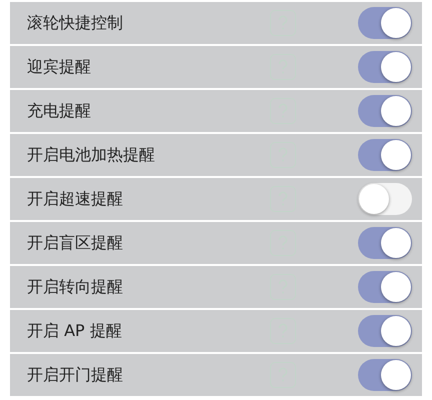 The image size is (432, 400). What do you see at coordinates (75, 243) in the screenshot?
I see `setting-label: 开启盲区提醒` at bounding box center [75, 243].